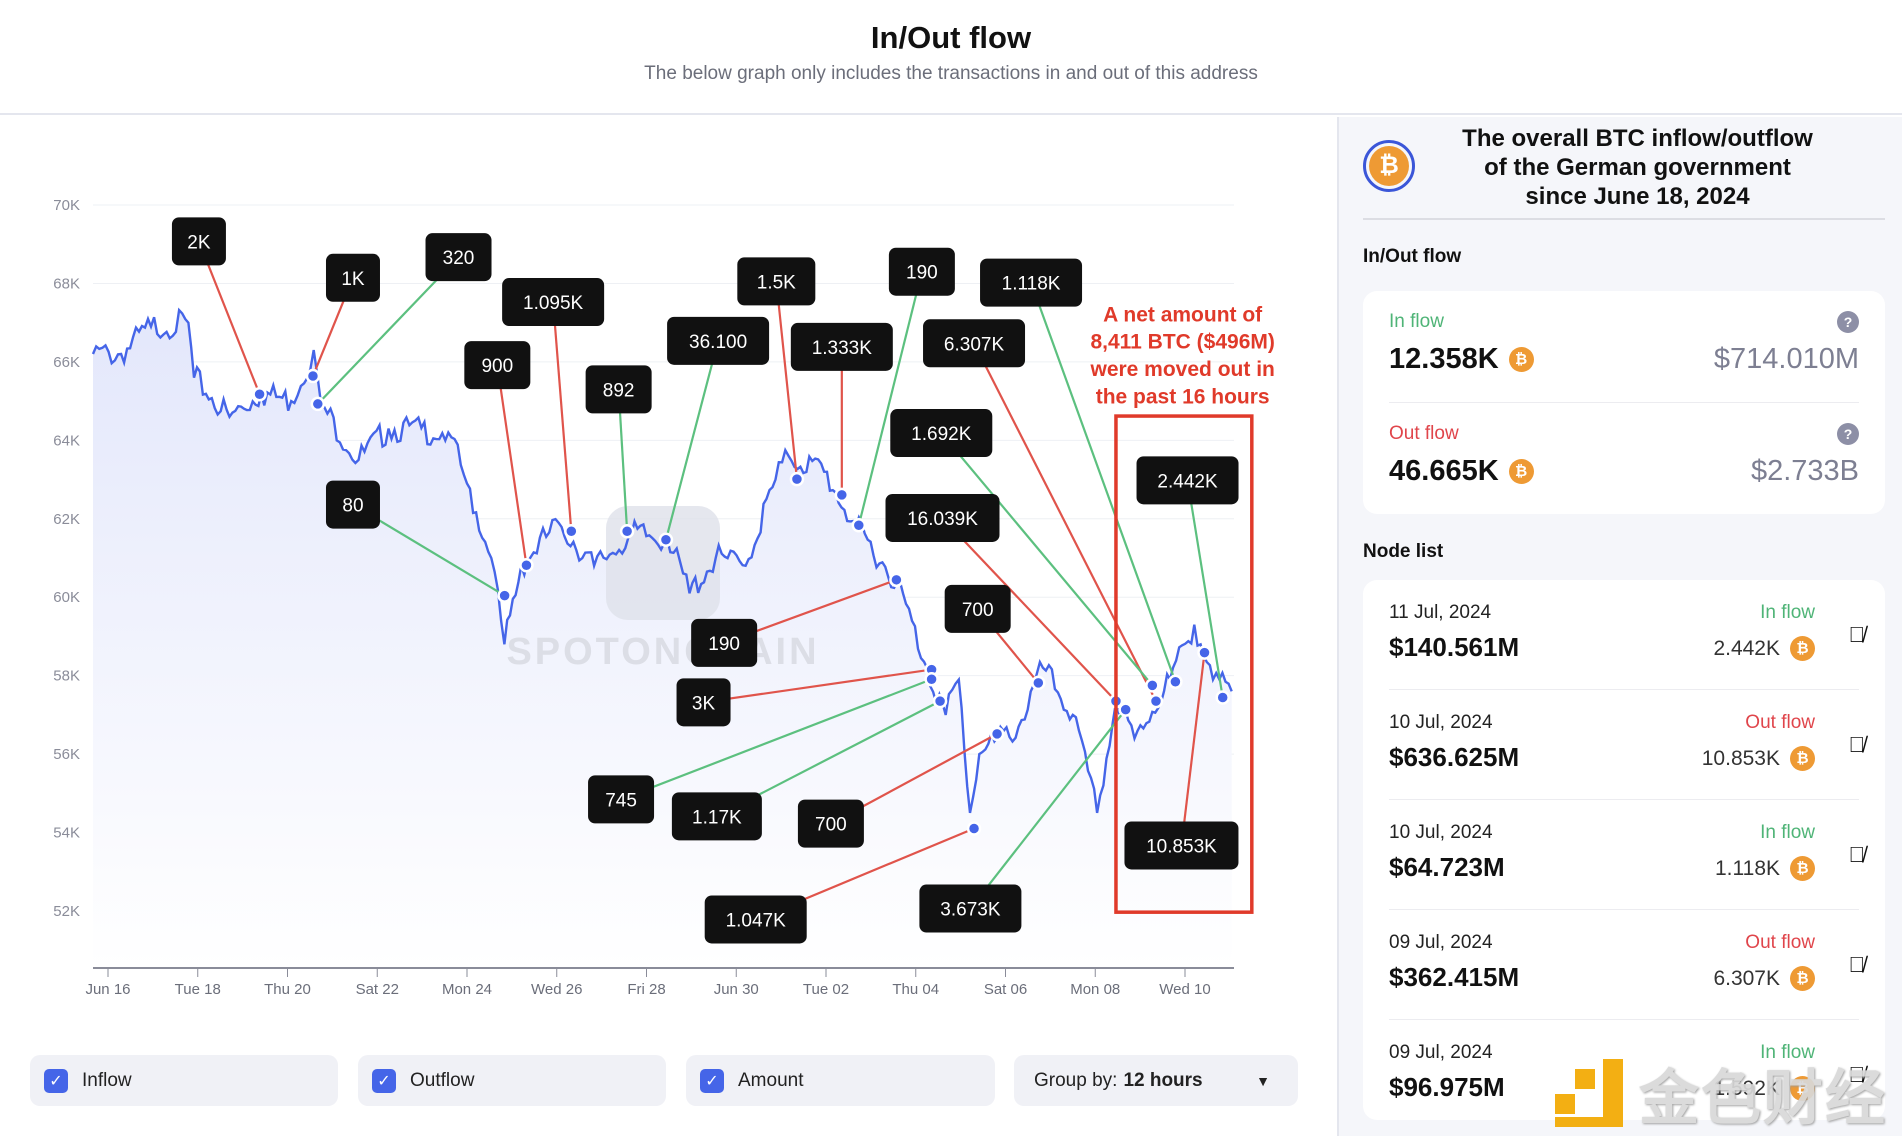 The image size is (1902, 1137). Describe the element at coordinates (1447, 1087) in the screenshot. I see `node-usd: $96.975M` at that location.